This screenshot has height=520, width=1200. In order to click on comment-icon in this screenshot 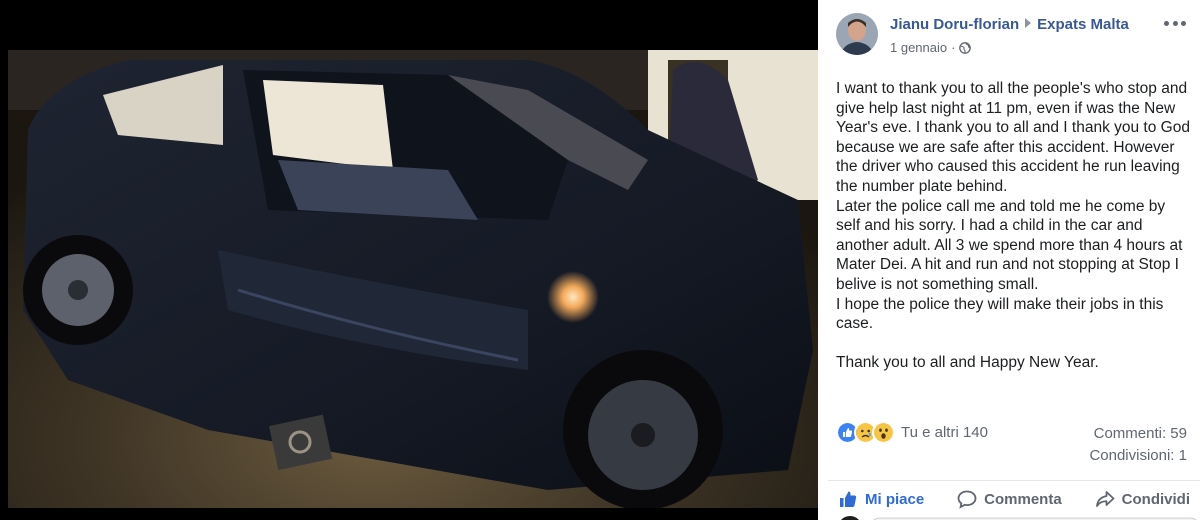, I will do `click(967, 499)`.